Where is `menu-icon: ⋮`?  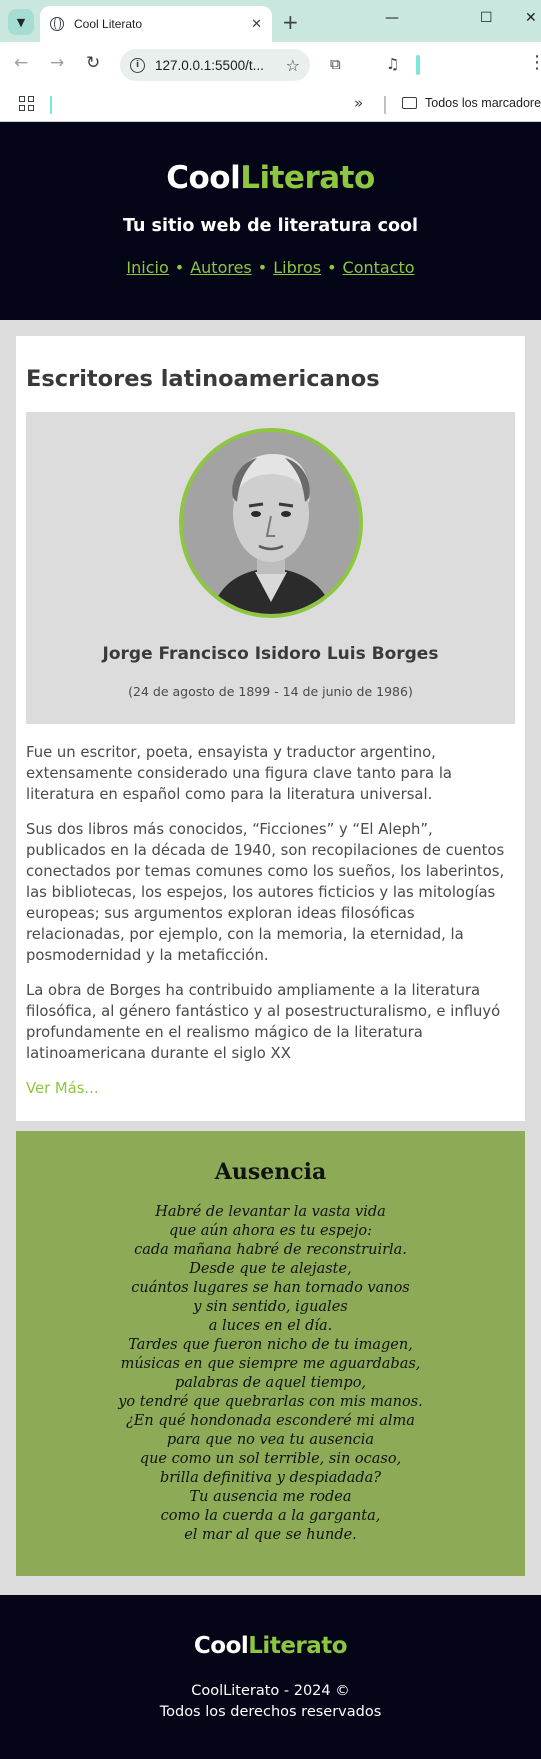
menu-icon: ⋮ is located at coordinates (534, 62).